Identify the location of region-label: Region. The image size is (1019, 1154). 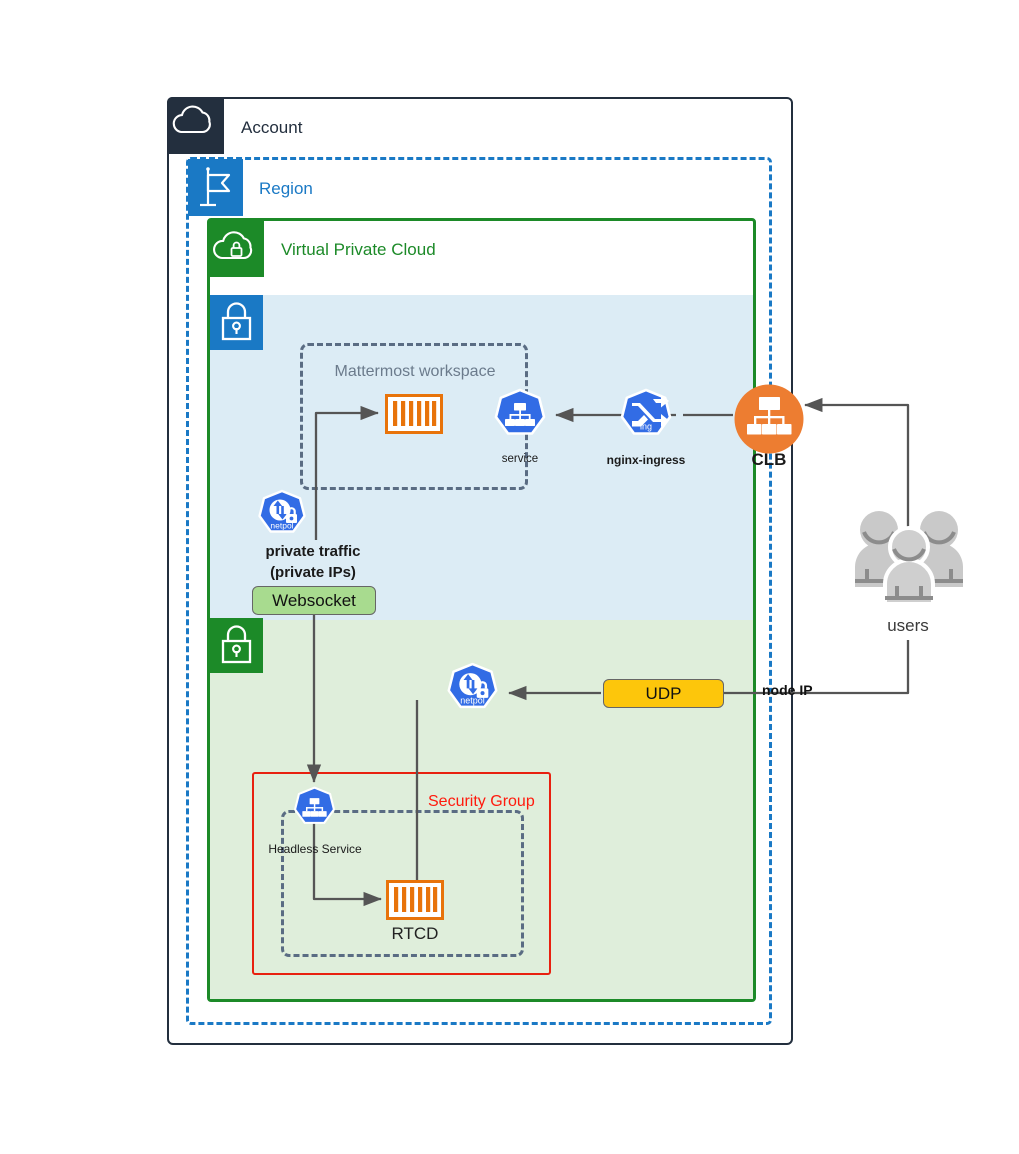
(286, 188).